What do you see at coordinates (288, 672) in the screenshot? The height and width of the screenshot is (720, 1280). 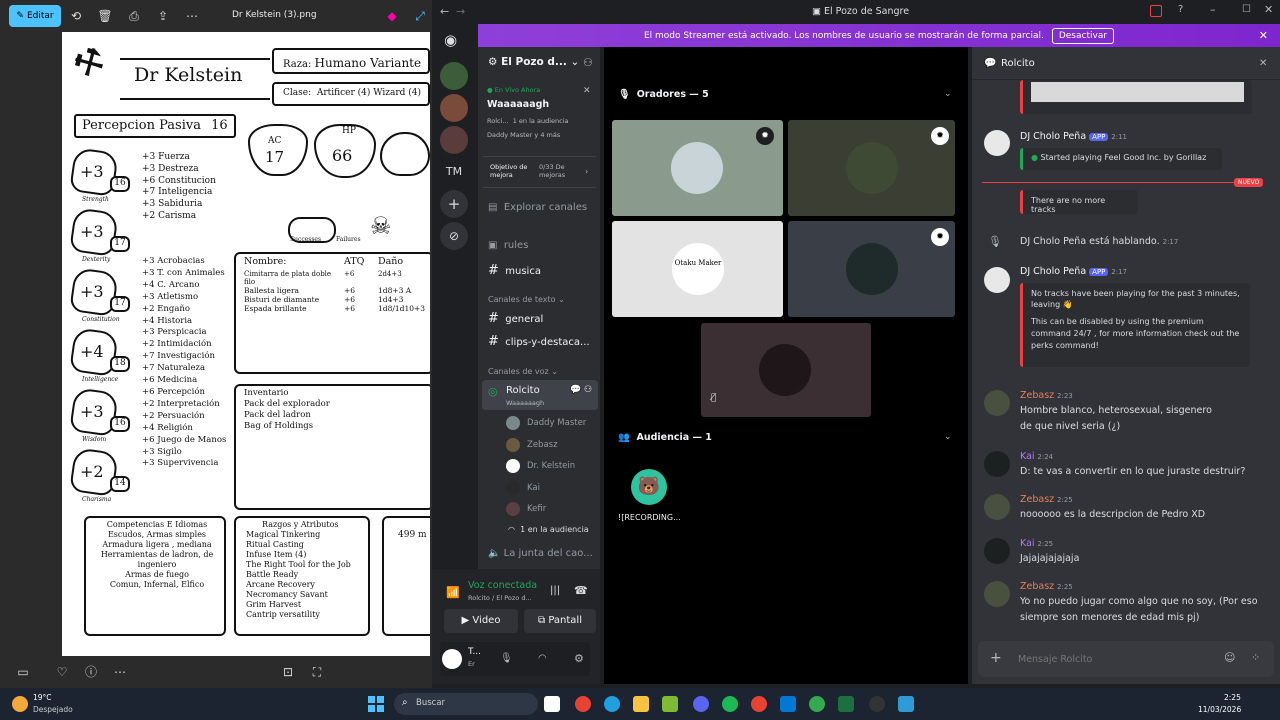 I see `fit-icon: ⊡` at bounding box center [288, 672].